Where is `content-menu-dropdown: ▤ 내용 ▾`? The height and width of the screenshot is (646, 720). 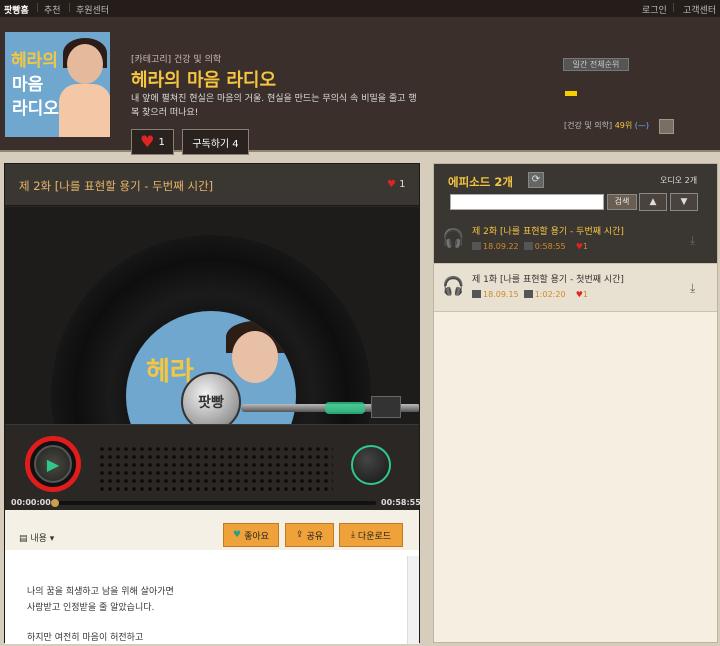
content-menu-dropdown: ▤ 내용 ▾ is located at coordinates (36, 537).